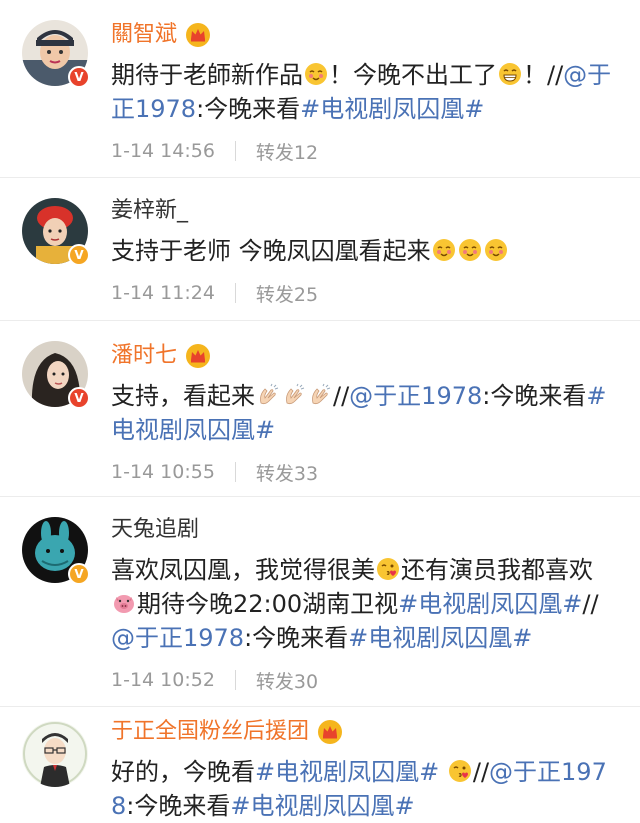 Image resolution: width=640 pixels, height=823 pixels. What do you see at coordinates (363, 413) in the screenshot?
I see `comment-text: 支持，看起来//@于正1978:今晚来看#电视剧凤囚凰#` at bounding box center [363, 413].